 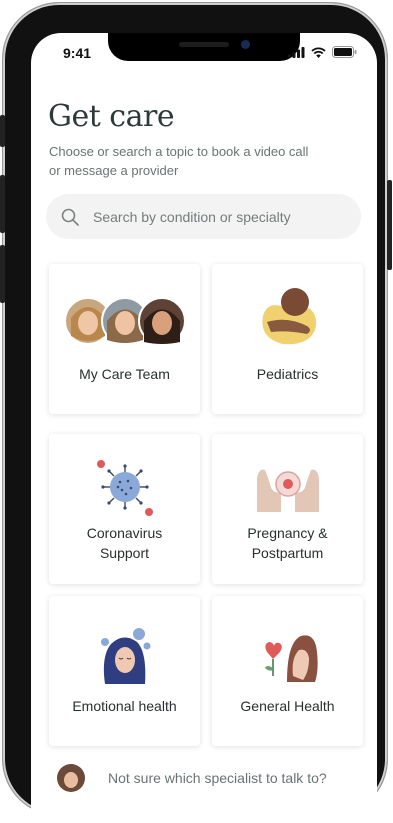 I want to click on card-my-care-team: My Care Team, so click(x=124, y=339).